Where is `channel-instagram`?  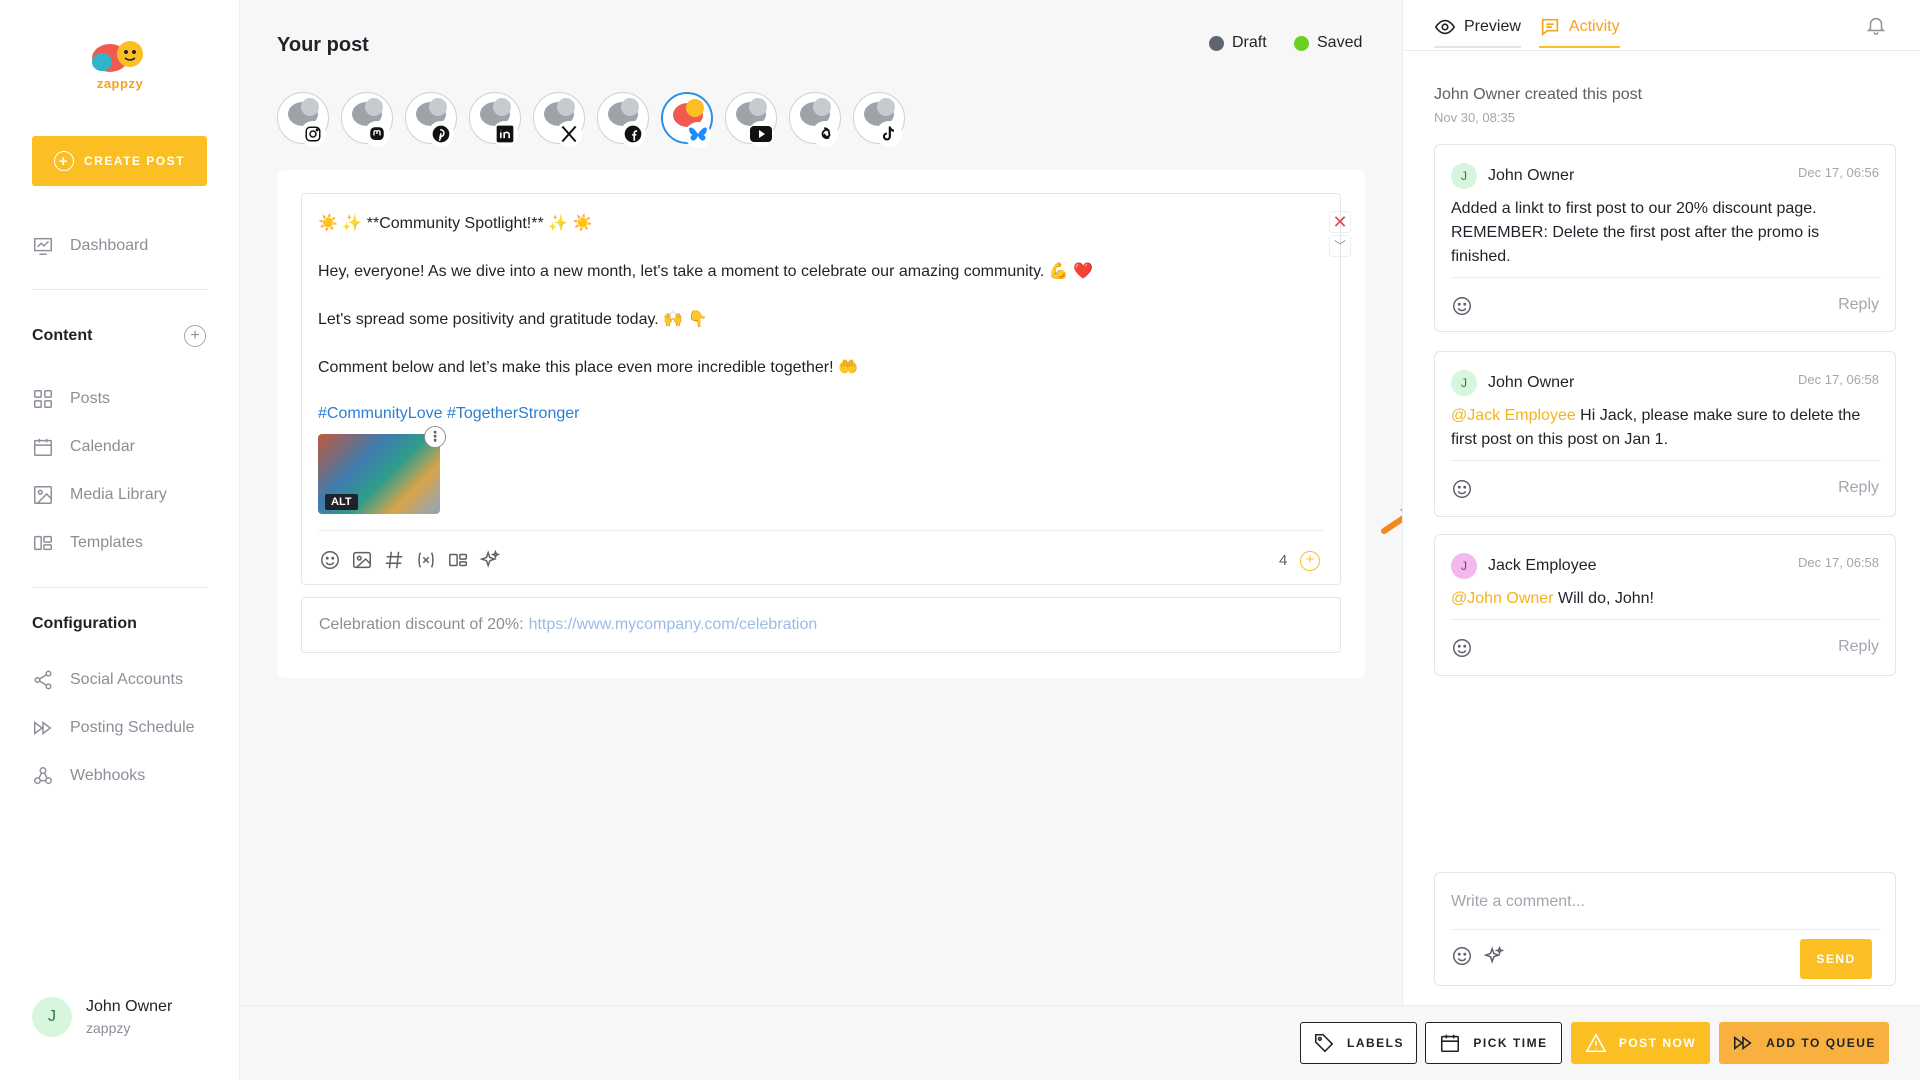
channel-instagram is located at coordinates (303, 119).